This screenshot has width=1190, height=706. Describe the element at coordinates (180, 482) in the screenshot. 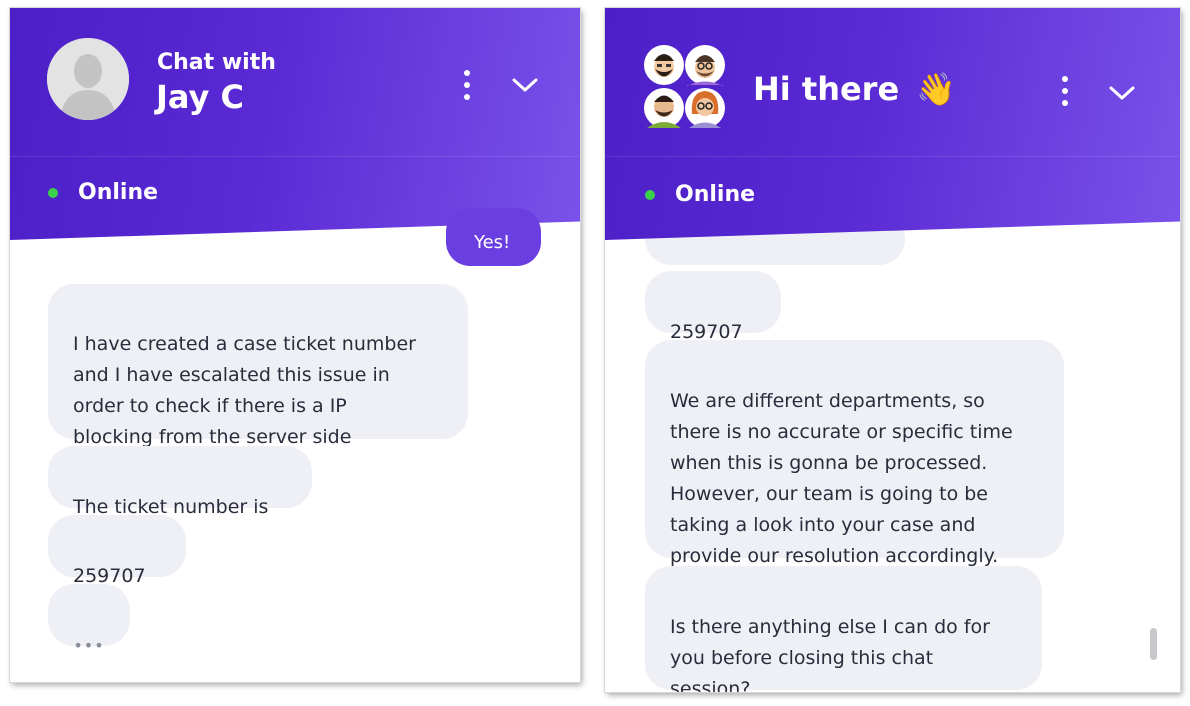

I see `agent-message-bubble: The ticket number is` at that location.